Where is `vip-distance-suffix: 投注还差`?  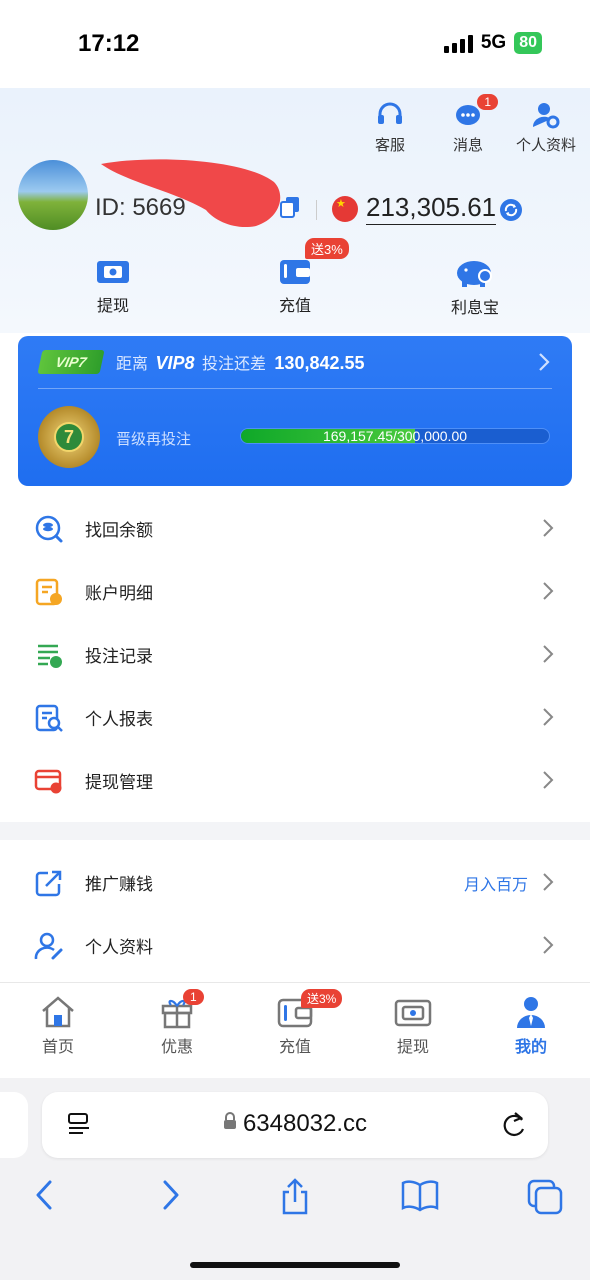 vip-distance-suffix: 投注还差 is located at coordinates (233, 364).